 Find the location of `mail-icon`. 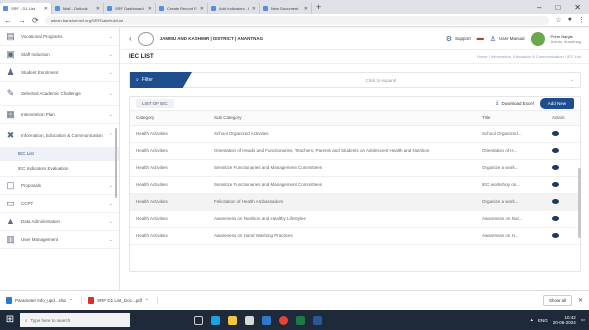

mail-icon is located at coordinates (266, 320).